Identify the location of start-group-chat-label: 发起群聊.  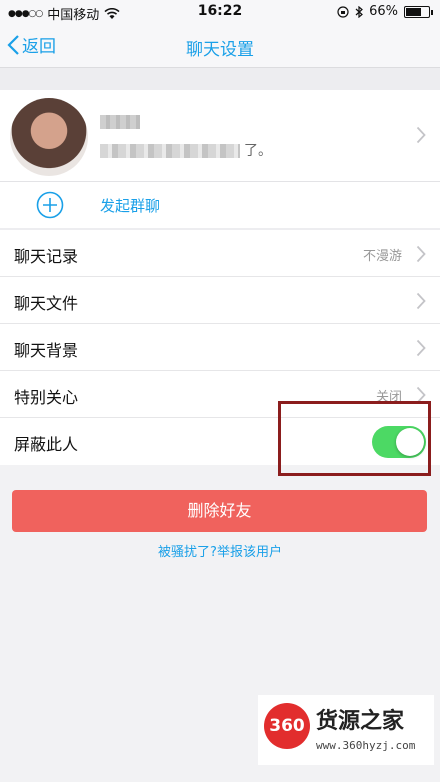
(130, 205).